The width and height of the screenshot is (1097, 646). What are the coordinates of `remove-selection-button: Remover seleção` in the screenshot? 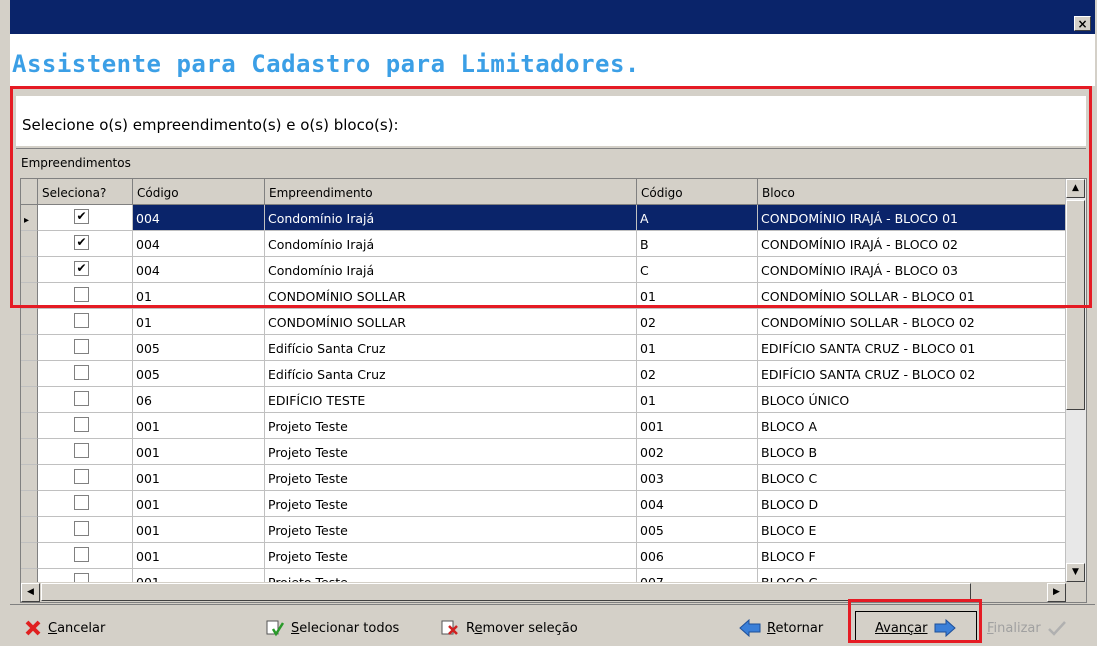 It's located at (509, 628).